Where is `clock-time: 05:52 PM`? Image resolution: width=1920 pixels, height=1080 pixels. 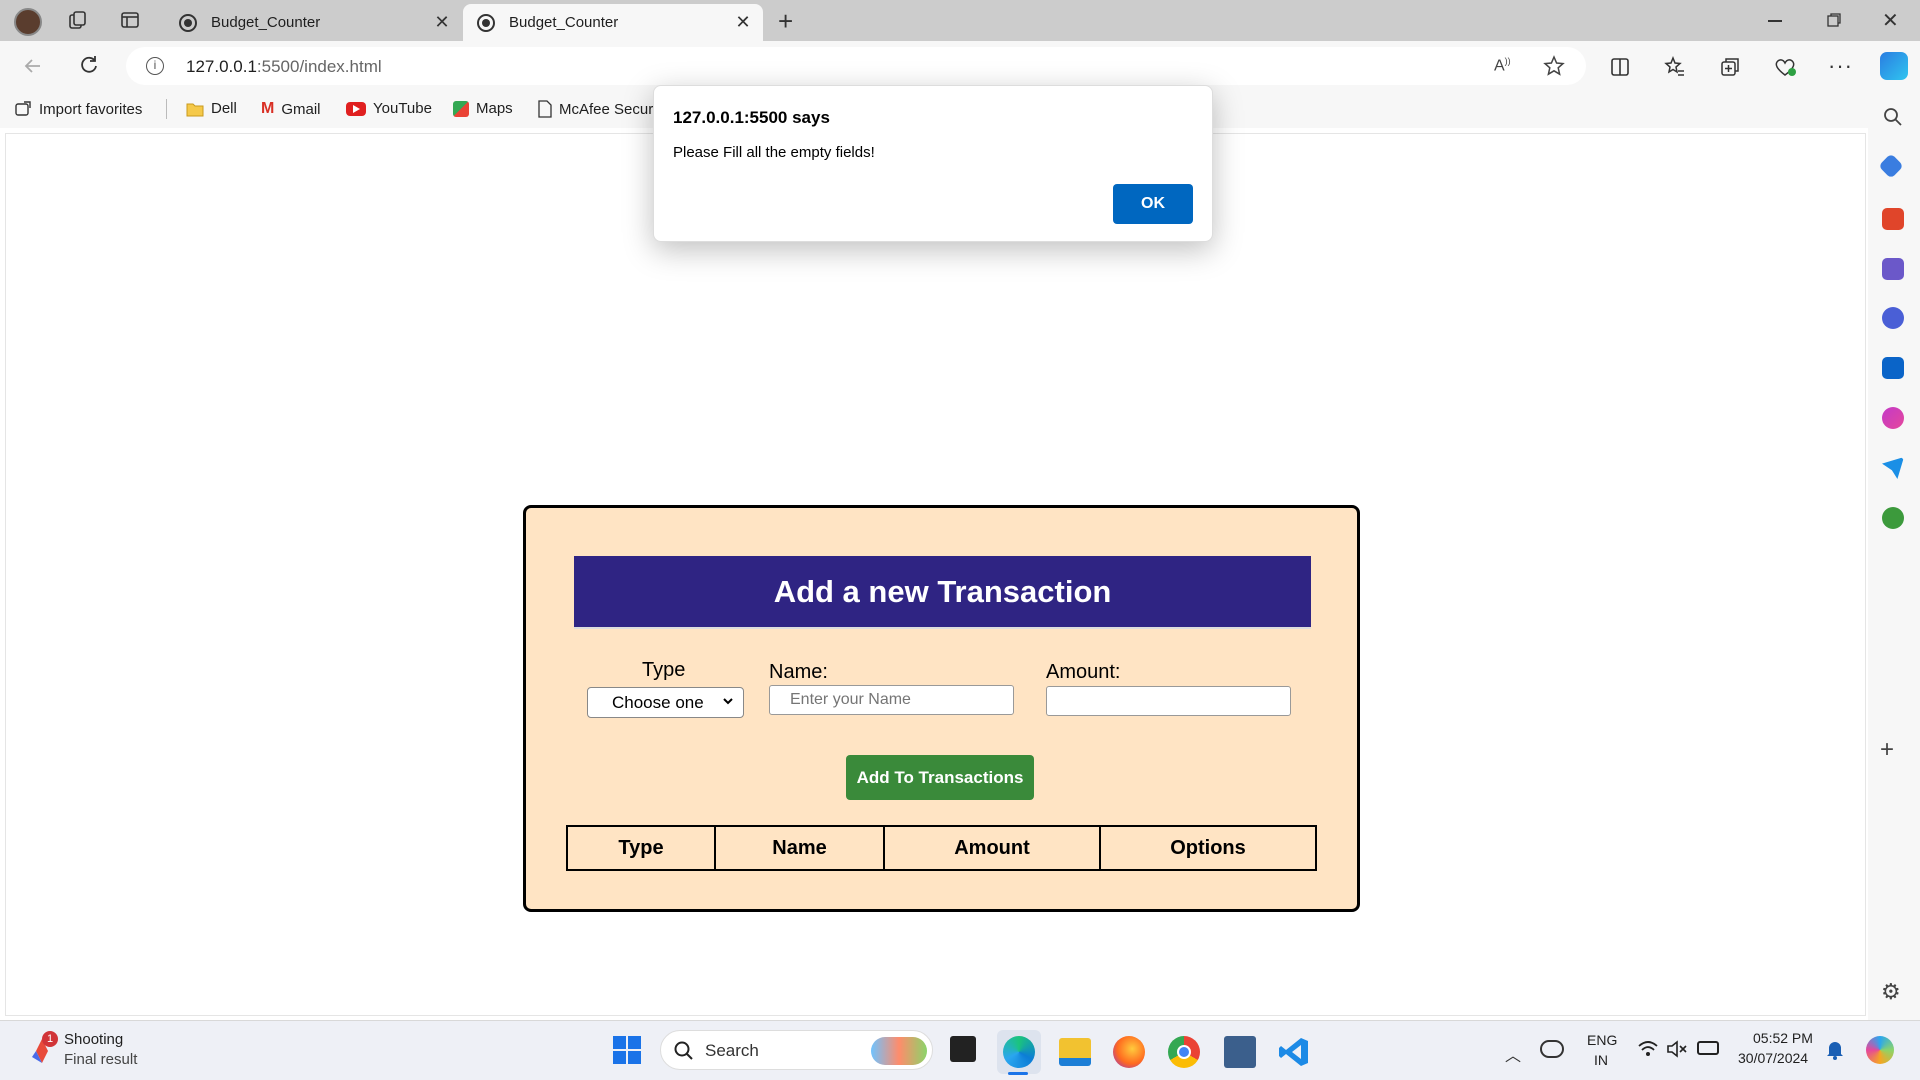 clock-time: 05:52 PM is located at coordinates (1783, 1038).